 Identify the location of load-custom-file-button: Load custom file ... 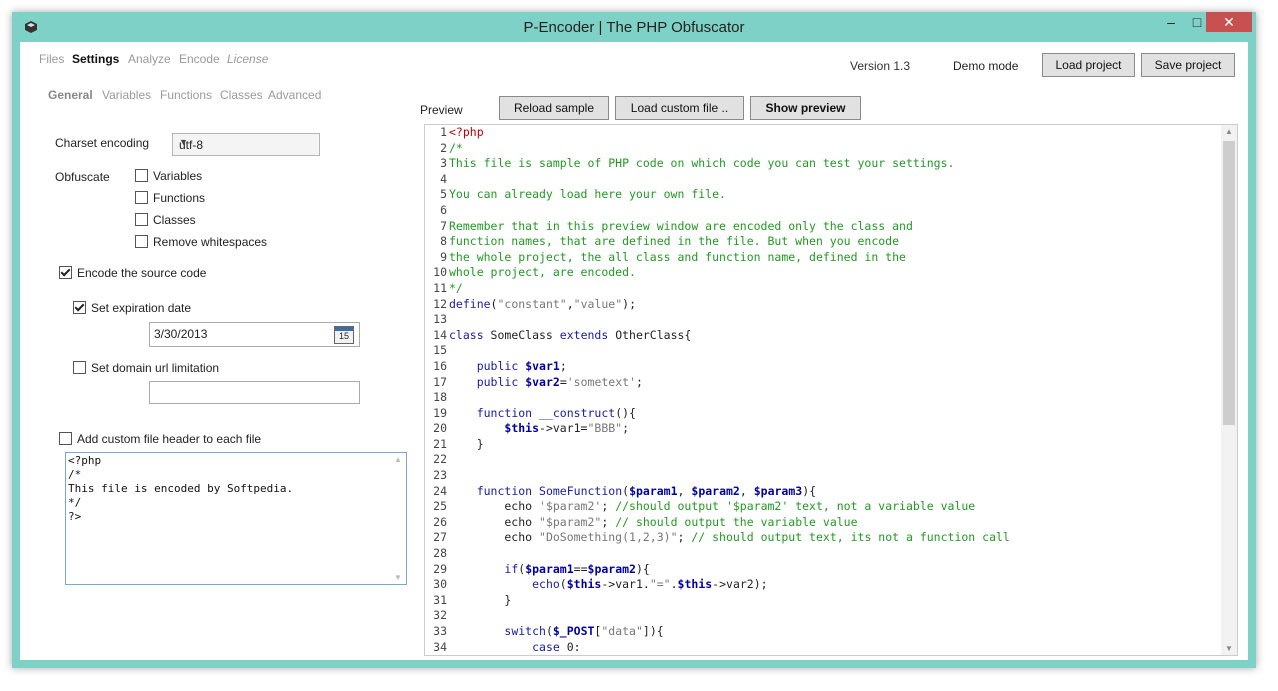
(679, 108).